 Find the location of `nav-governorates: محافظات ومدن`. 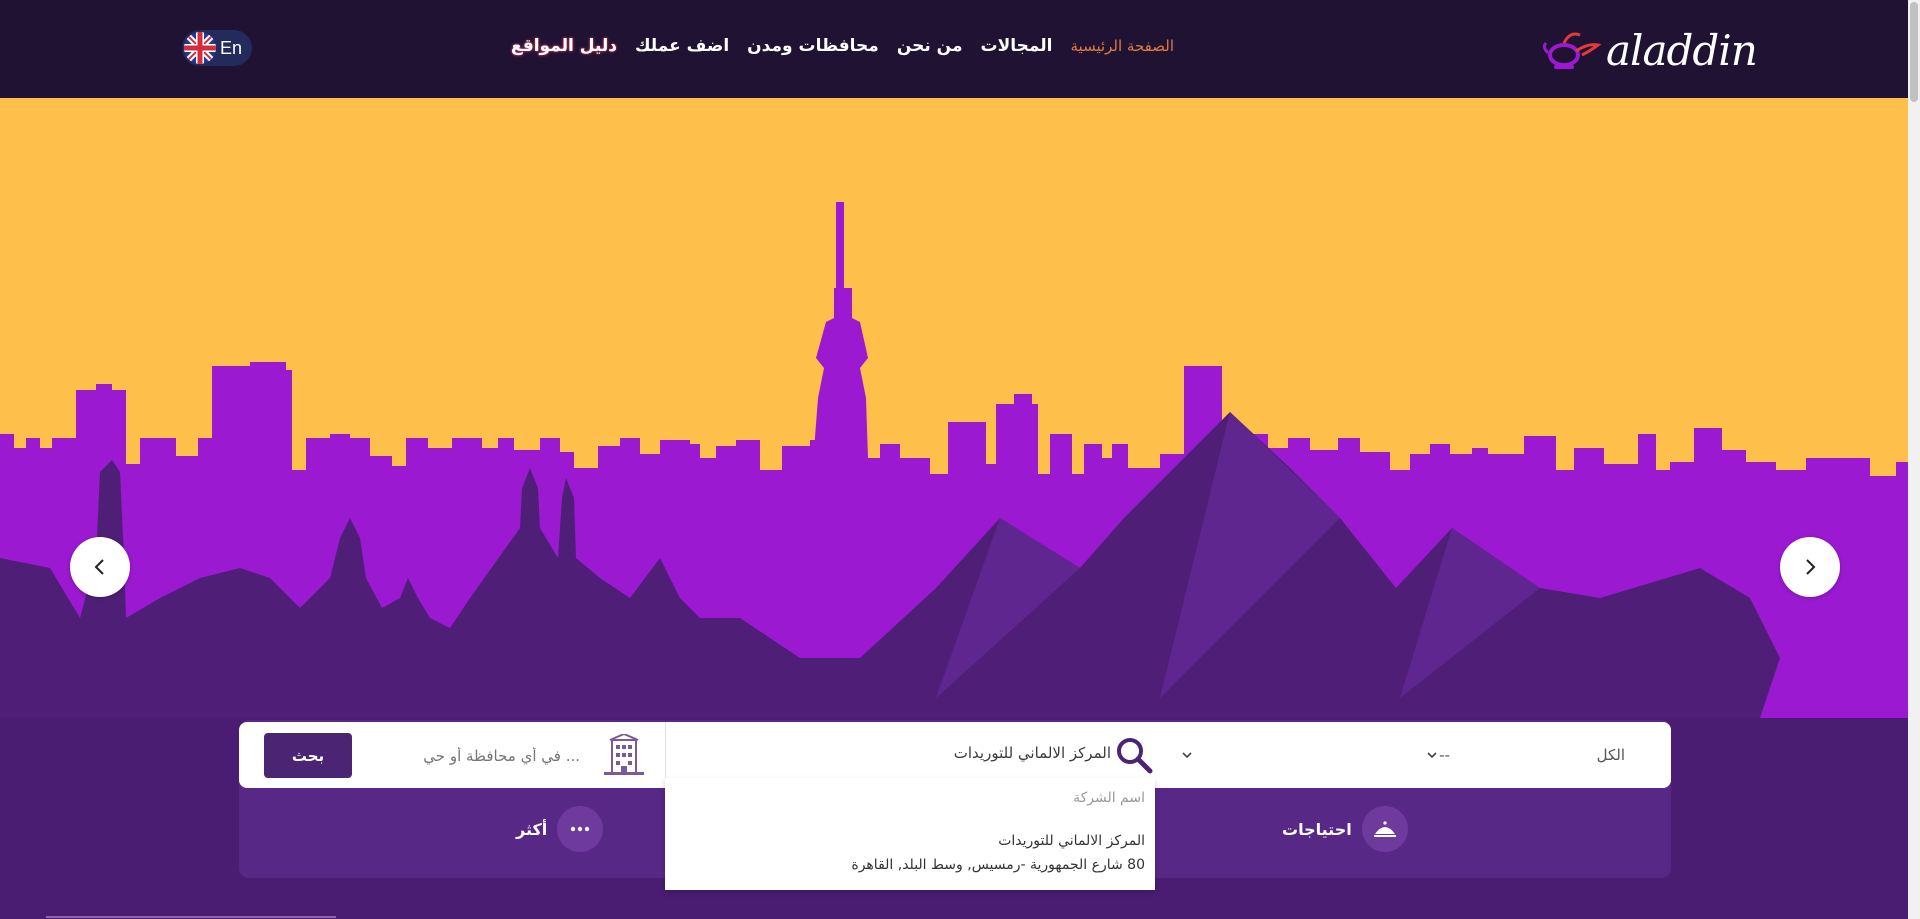

nav-governorates: محافظات ومدن is located at coordinates (813, 46).